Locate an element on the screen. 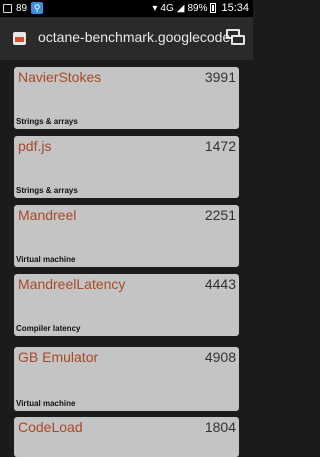  benchmark-score: 2251 is located at coordinates (220, 215).